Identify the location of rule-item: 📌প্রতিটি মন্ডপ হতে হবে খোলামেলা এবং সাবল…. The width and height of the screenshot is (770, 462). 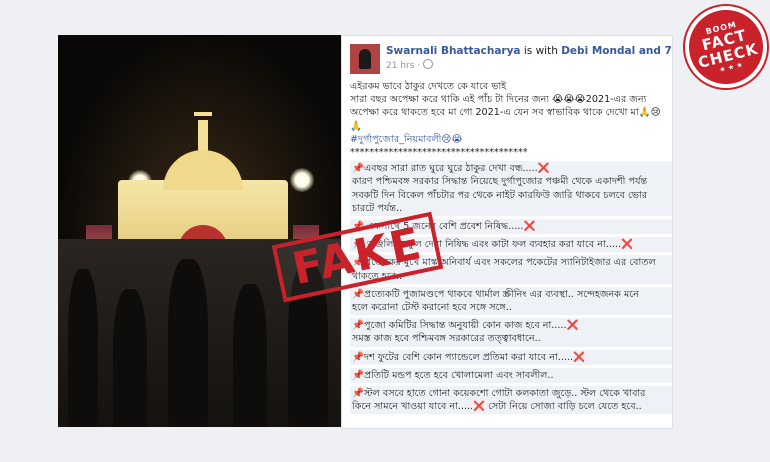
(511, 375).